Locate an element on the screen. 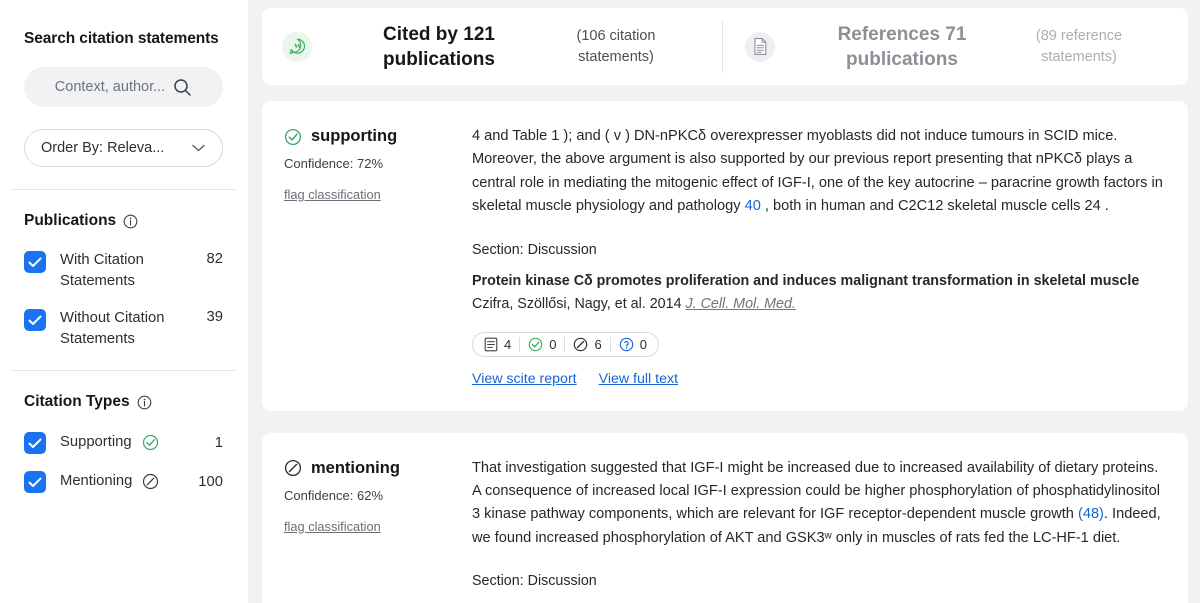  filter-without-citation-statements: Without Citation Statements 39 is located at coordinates (123, 329).